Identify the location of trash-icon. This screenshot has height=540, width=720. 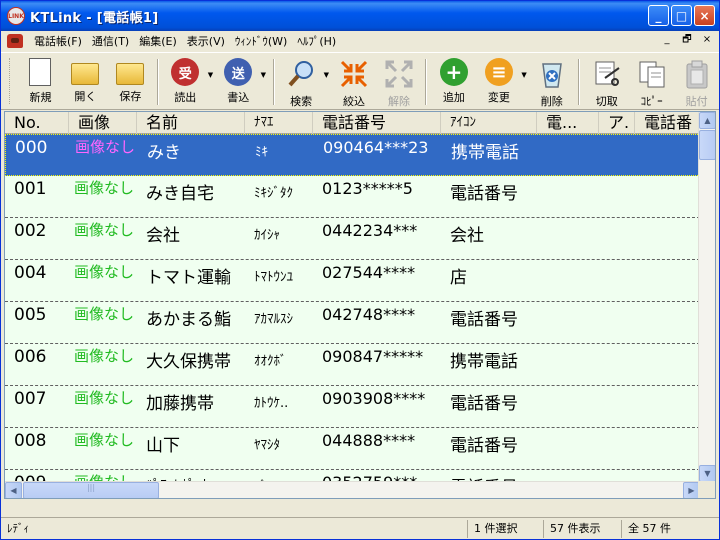
(552, 74).